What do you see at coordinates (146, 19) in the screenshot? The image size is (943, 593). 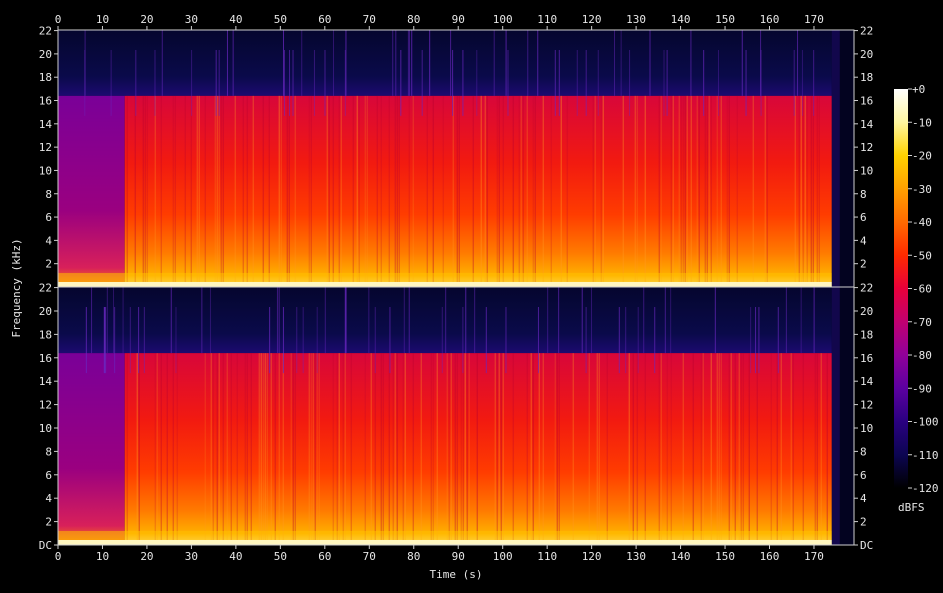 I see `x-tick-label-top: 20` at bounding box center [146, 19].